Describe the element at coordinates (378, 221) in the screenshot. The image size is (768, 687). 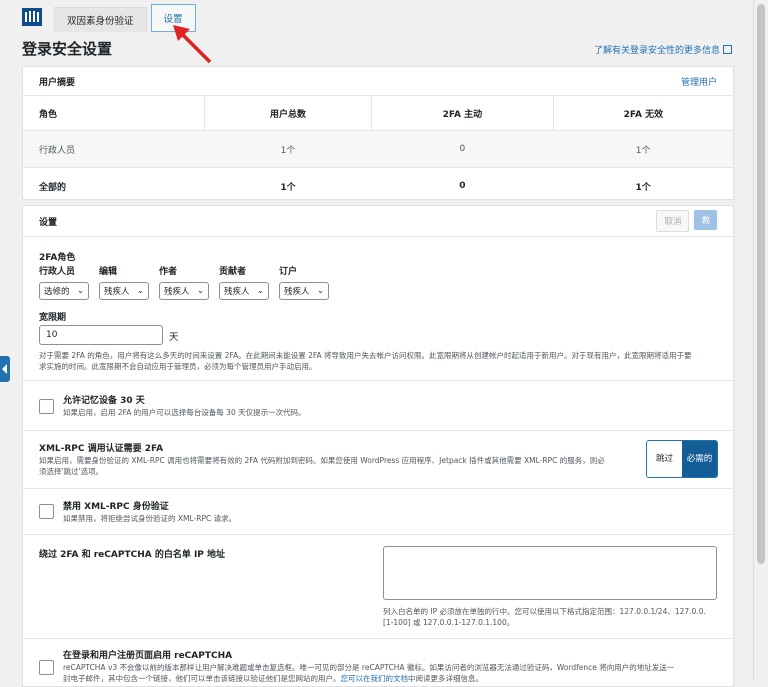
I see `settings-header: 设置 取消 救` at that location.